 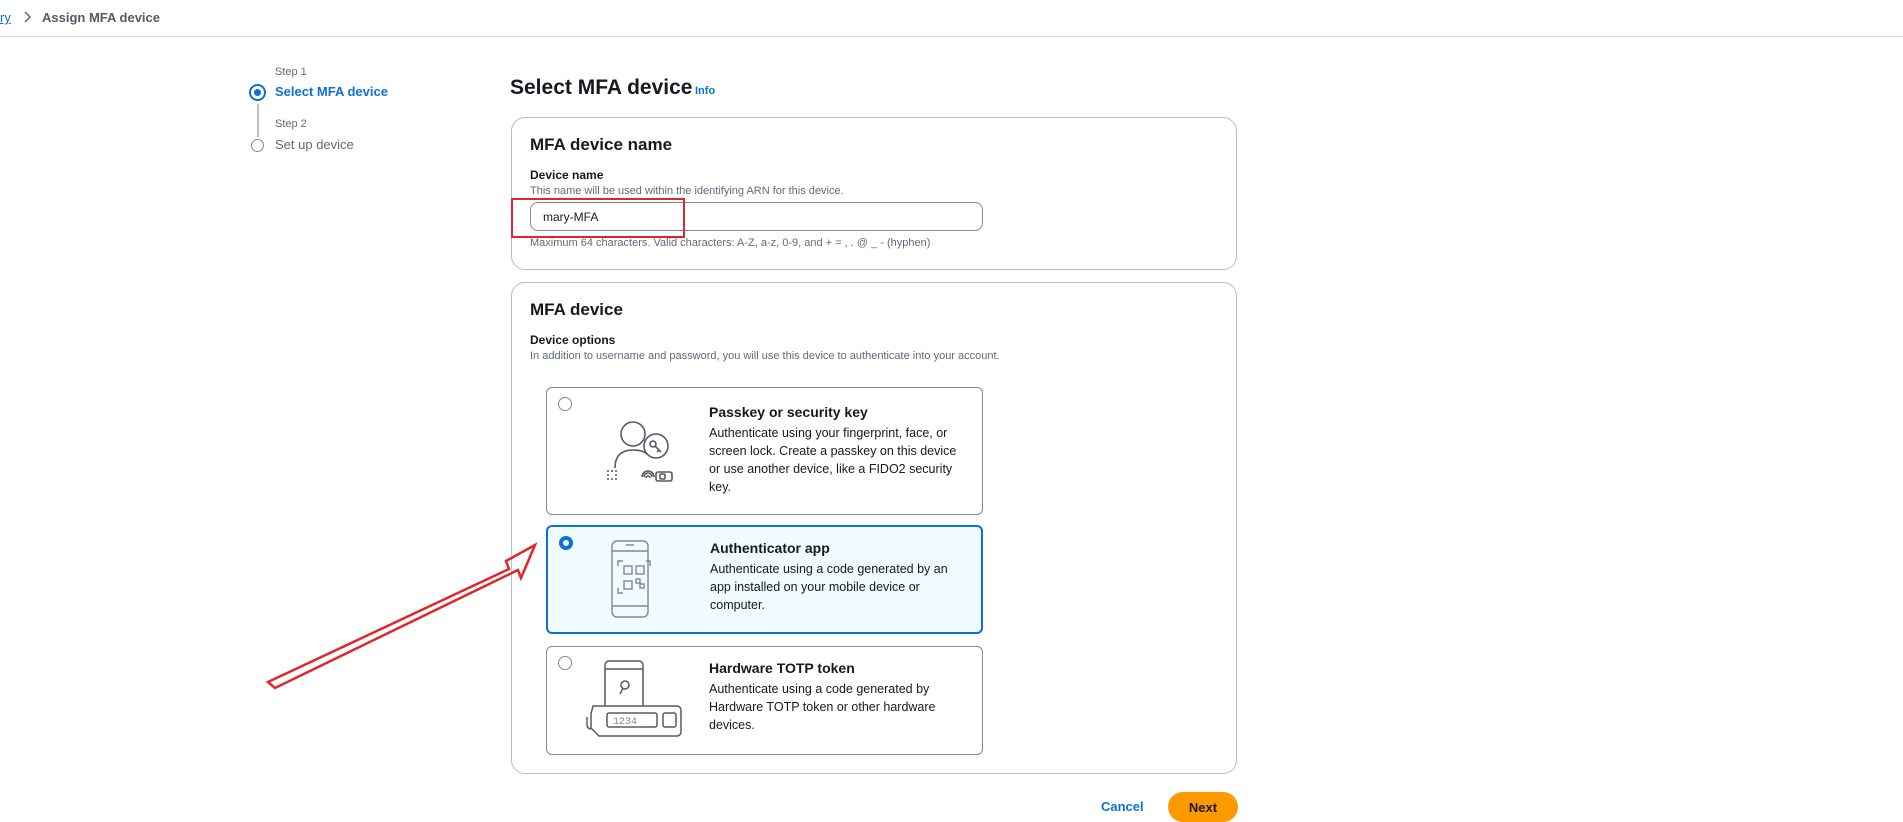 What do you see at coordinates (565, 663) in the screenshot?
I see `radio-hardware-totp` at bounding box center [565, 663].